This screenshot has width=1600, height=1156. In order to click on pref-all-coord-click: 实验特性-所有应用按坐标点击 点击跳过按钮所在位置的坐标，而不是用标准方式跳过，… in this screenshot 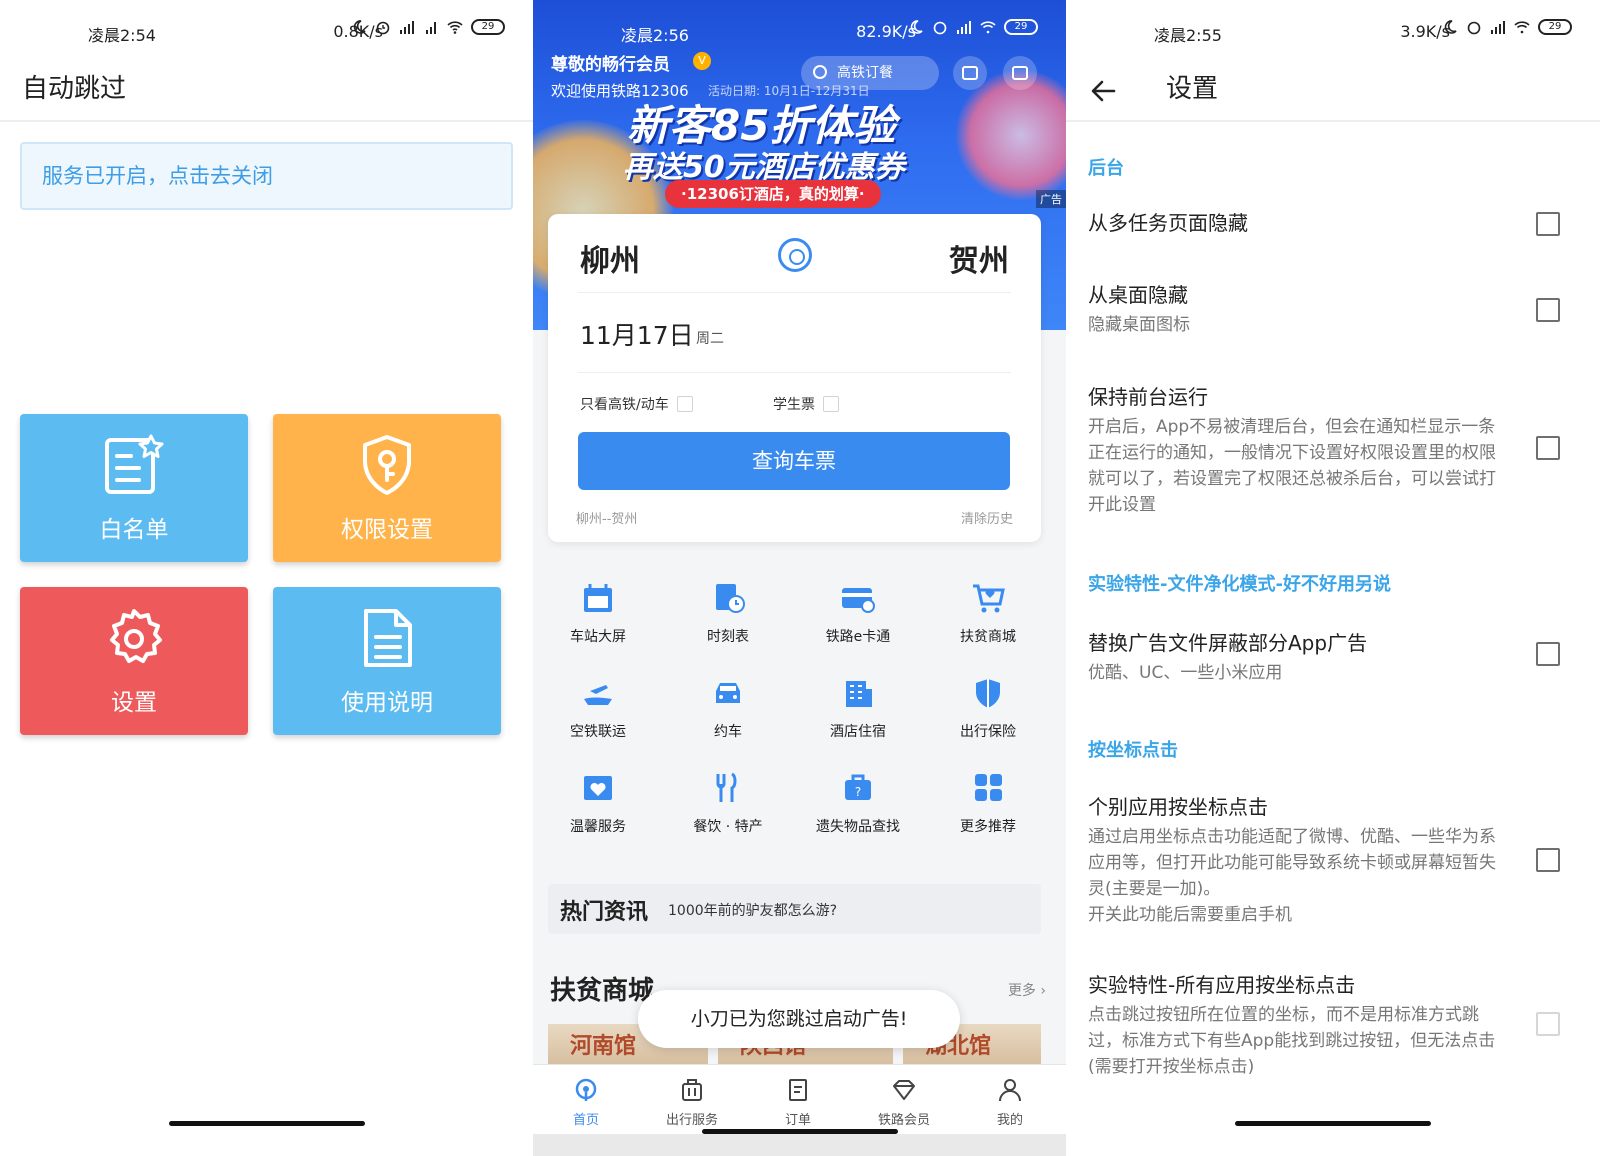, I will do `click(1292, 1025)`.